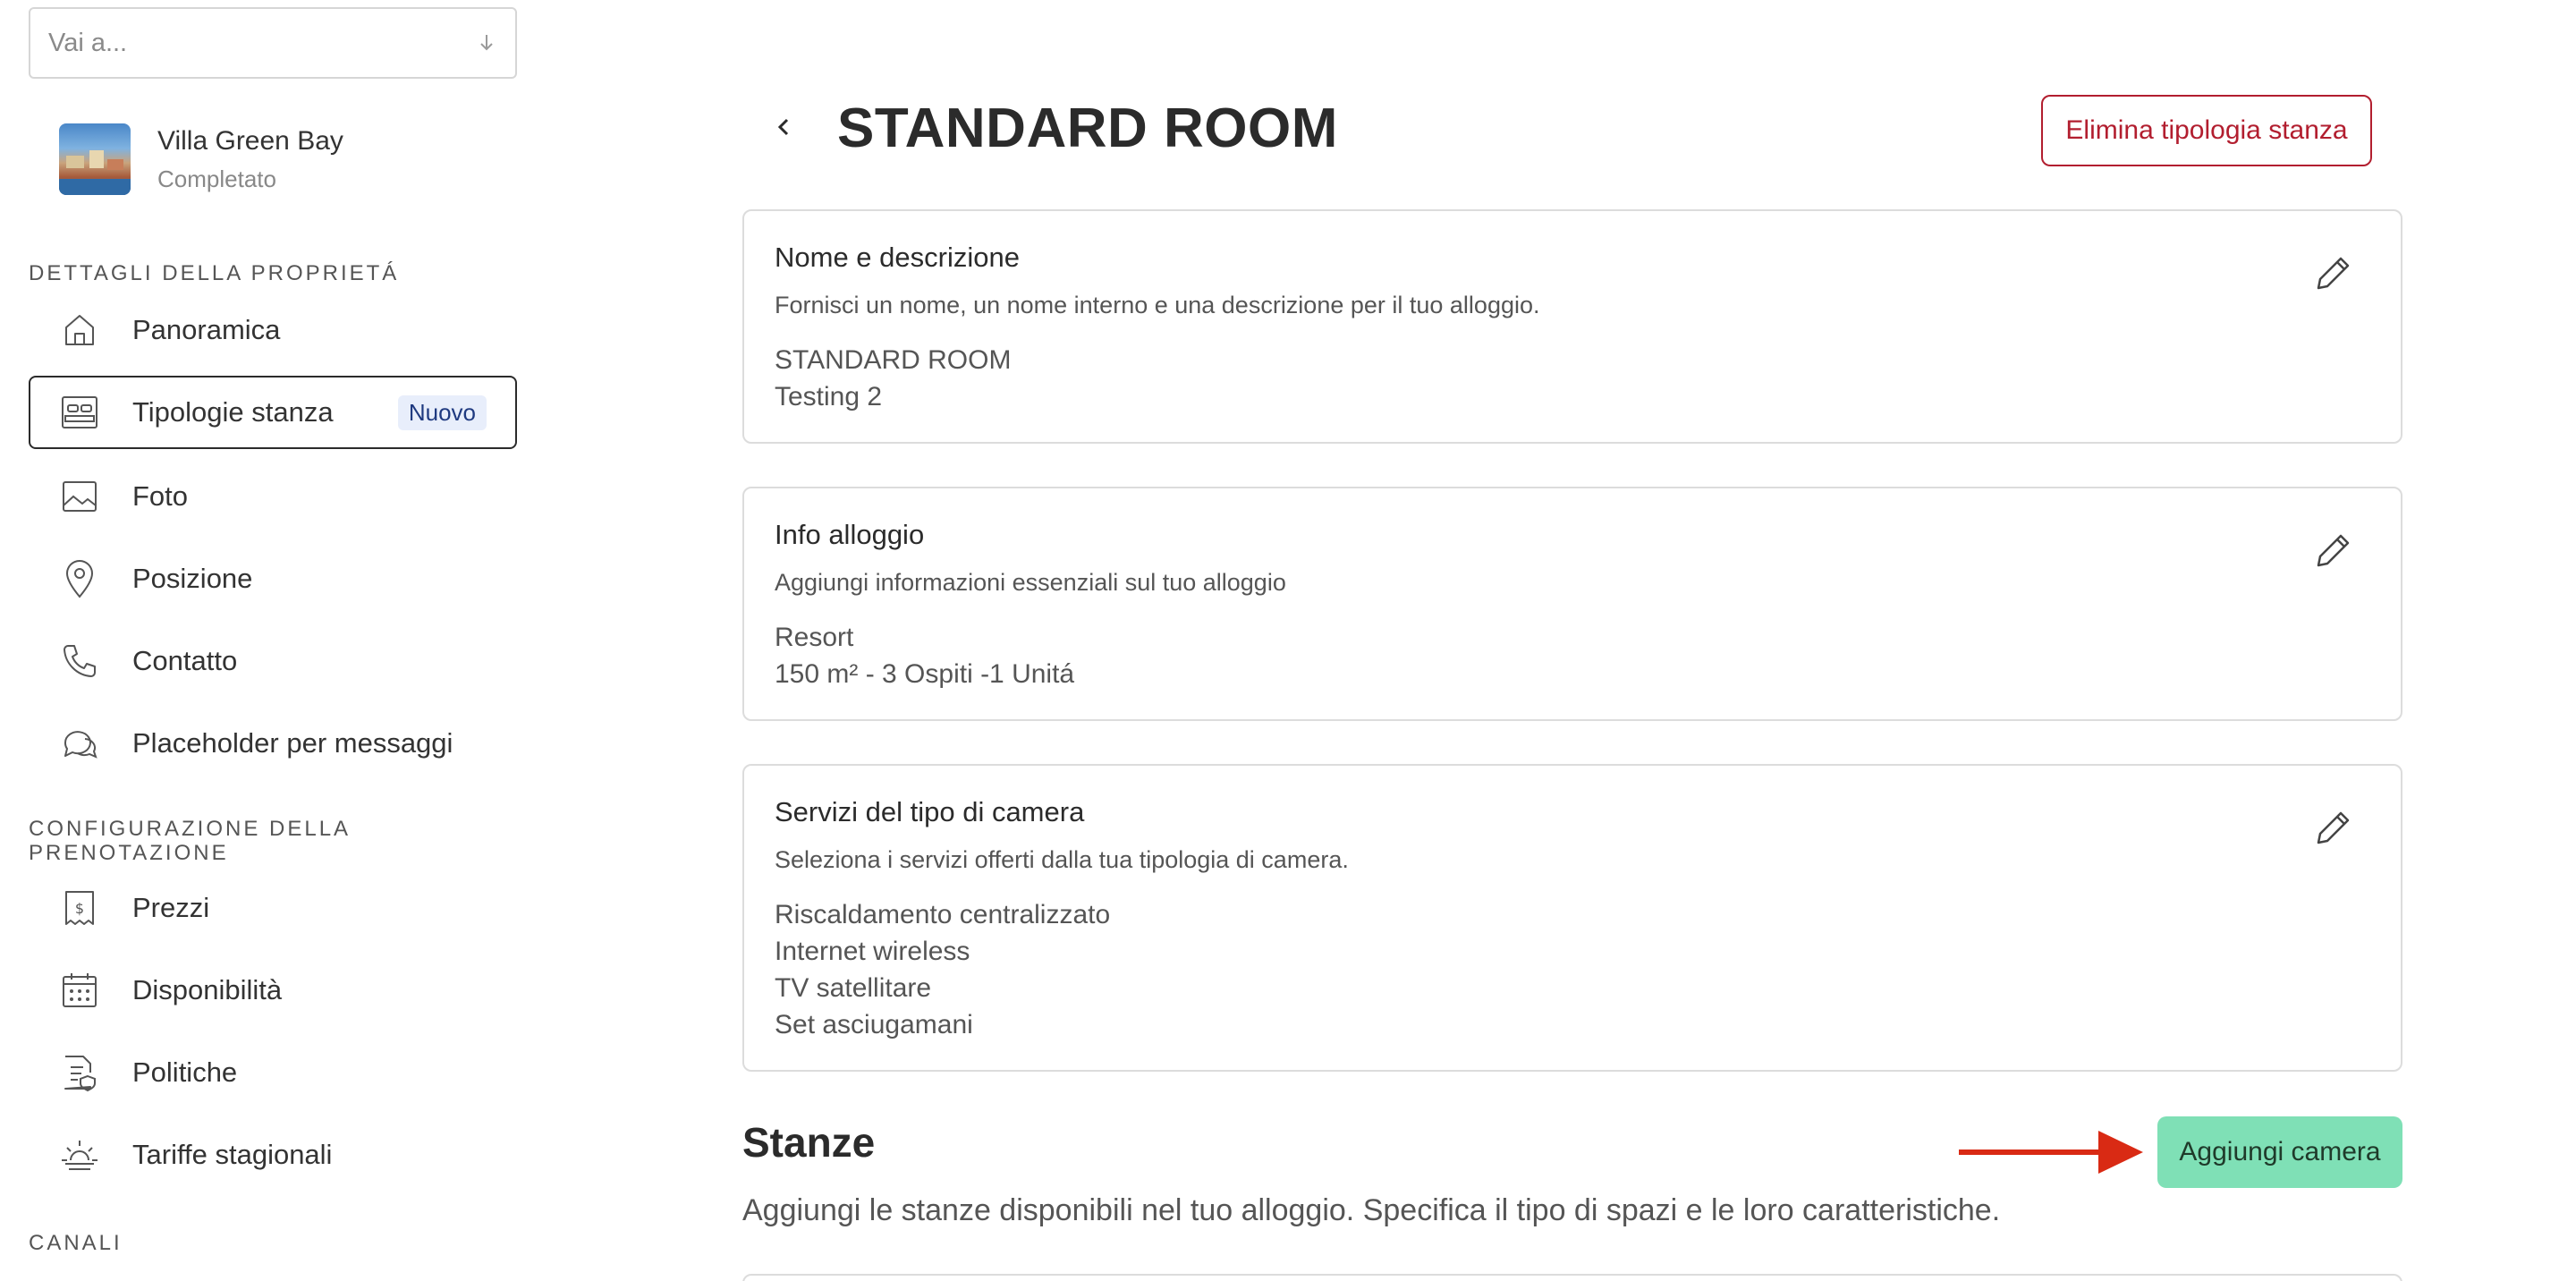 This screenshot has height=1281, width=2576. What do you see at coordinates (201, 159) in the screenshot?
I see `property-header: Villa Green Bay Completato` at bounding box center [201, 159].